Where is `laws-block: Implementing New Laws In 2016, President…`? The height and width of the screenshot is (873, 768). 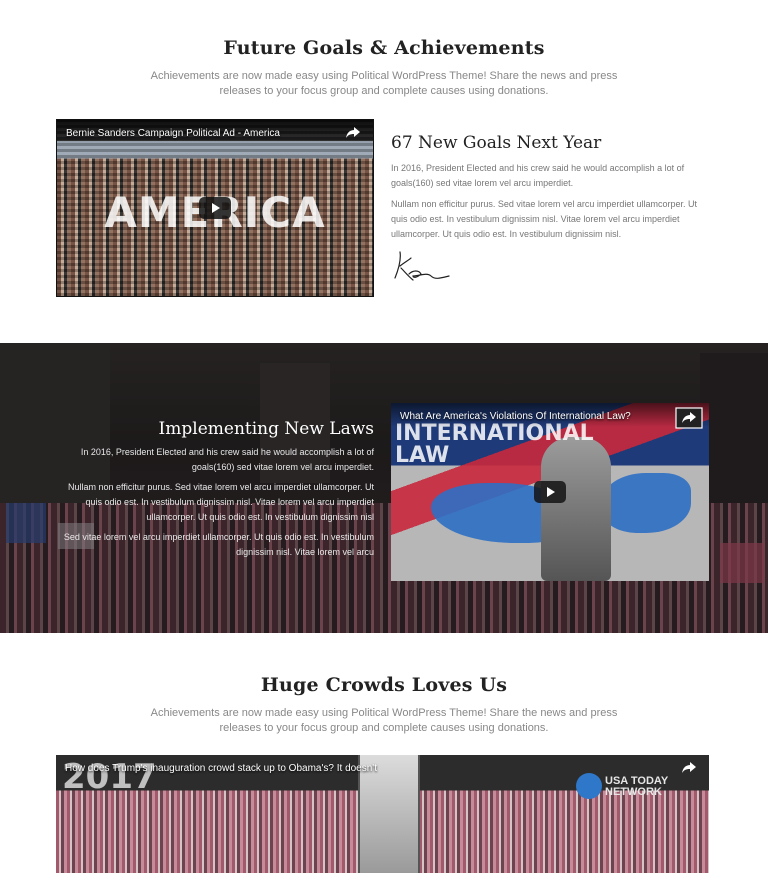 laws-block: Implementing New Laws In 2016, President… is located at coordinates (215, 489).